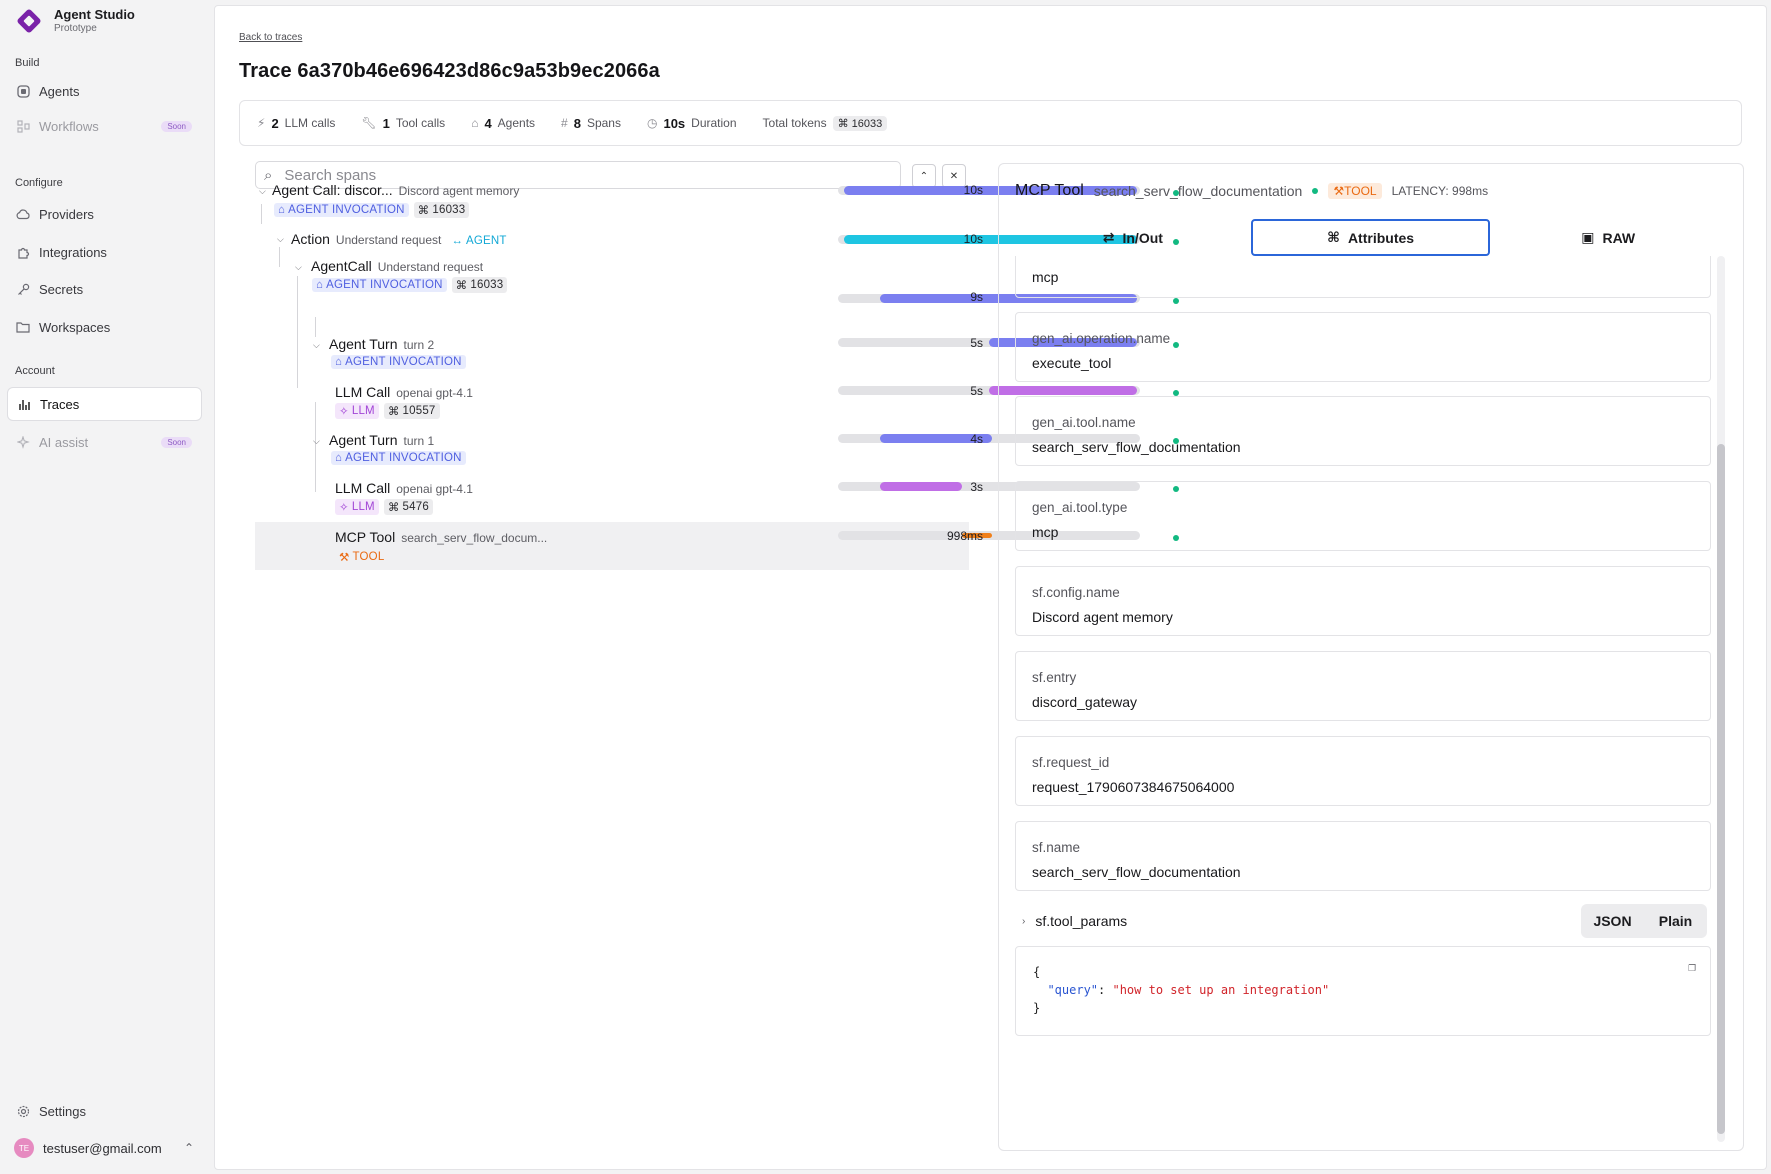  I want to click on sidebar-item-label: Traces, so click(60, 404).